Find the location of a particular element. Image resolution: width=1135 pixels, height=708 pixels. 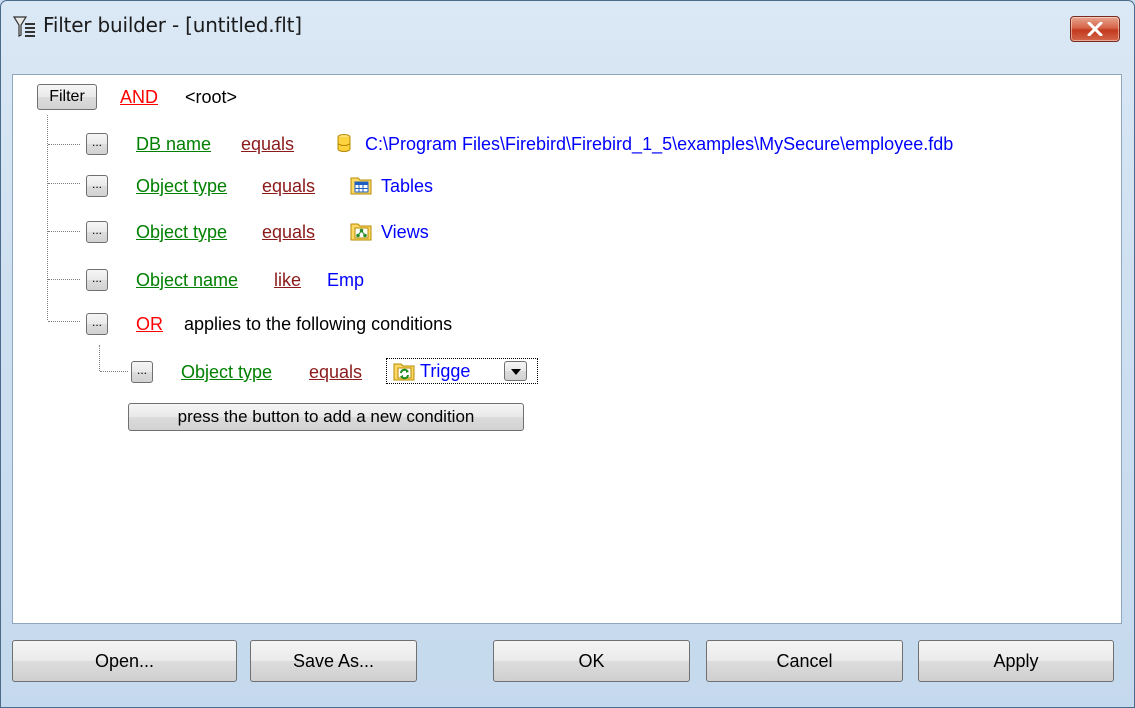

apply-button: Apply is located at coordinates (1016, 661).